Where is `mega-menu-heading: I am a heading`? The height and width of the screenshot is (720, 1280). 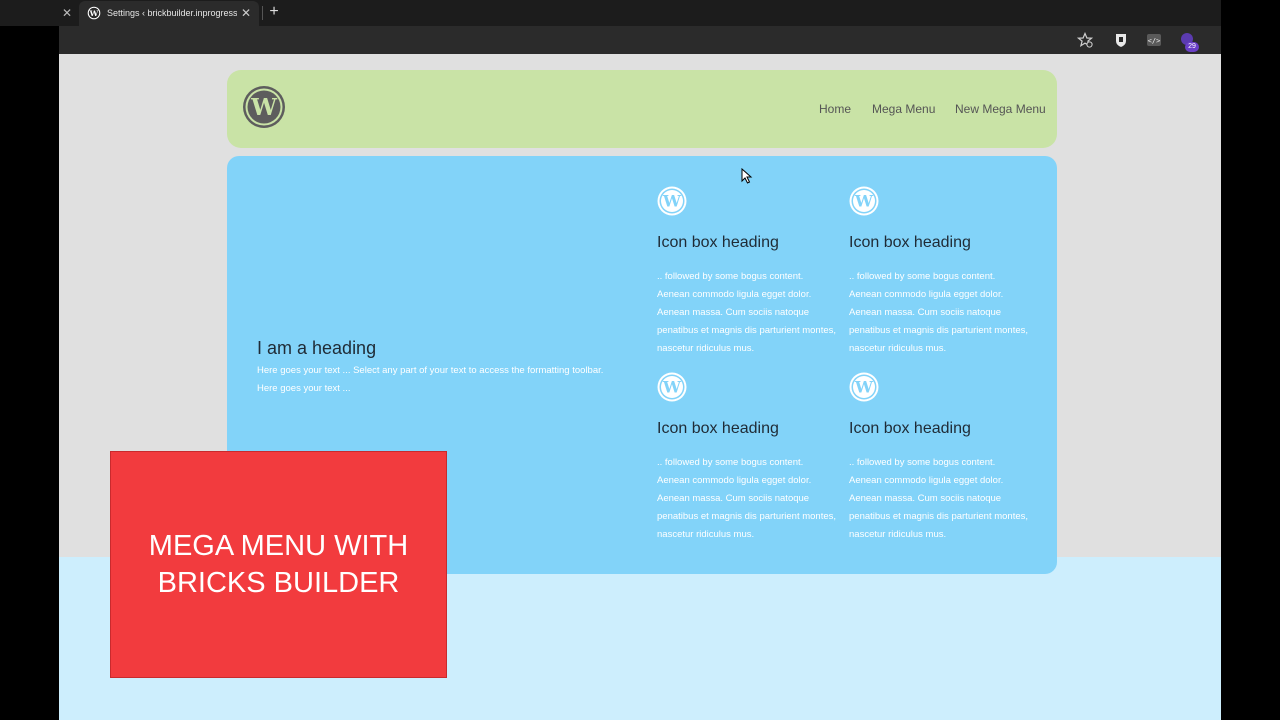
mega-menu-heading: I am a heading is located at coordinates (317, 348).